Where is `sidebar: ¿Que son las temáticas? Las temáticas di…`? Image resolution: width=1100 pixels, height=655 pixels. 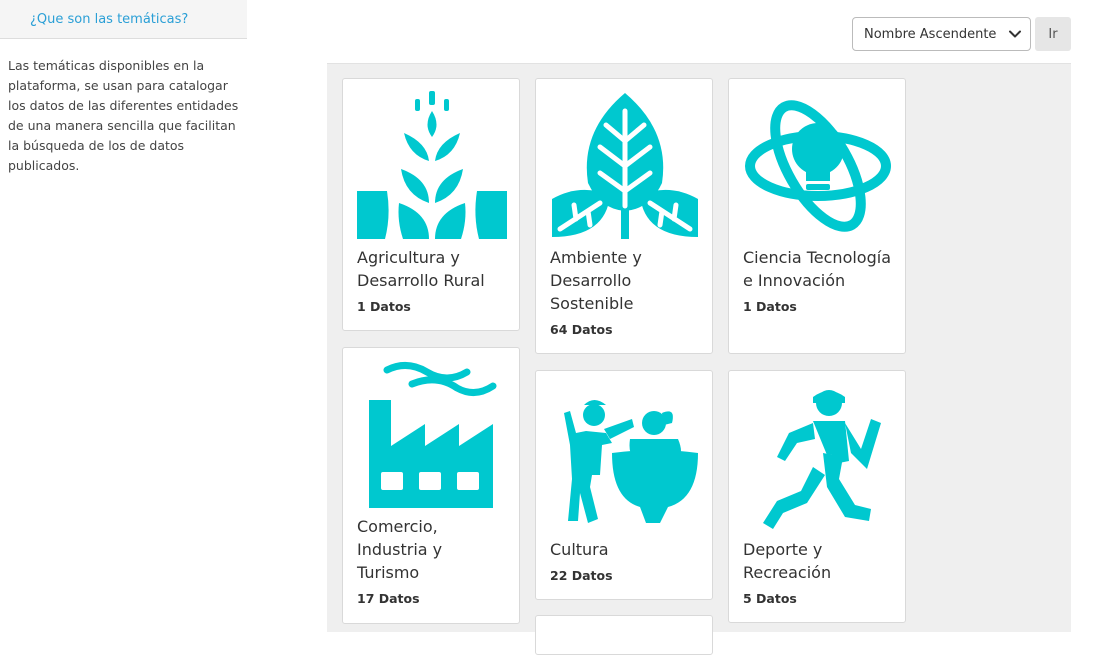
sidebar: ¿Que son las temáticas? Las temáticas di… is located at coordinates (123, 88).